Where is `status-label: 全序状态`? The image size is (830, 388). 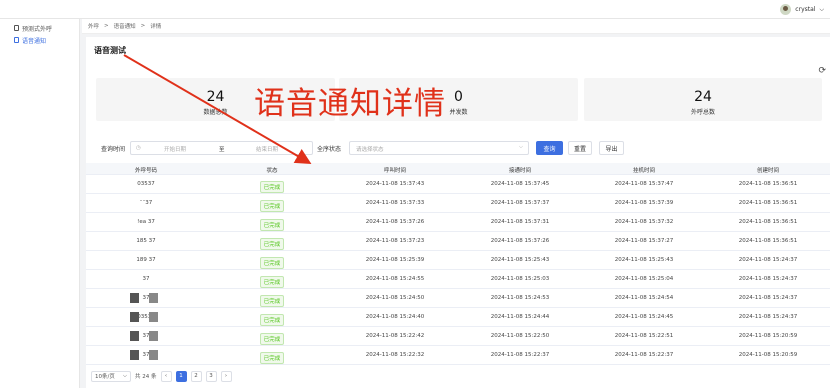 status-label: 全序状态 is located at coordinates (329, 149).